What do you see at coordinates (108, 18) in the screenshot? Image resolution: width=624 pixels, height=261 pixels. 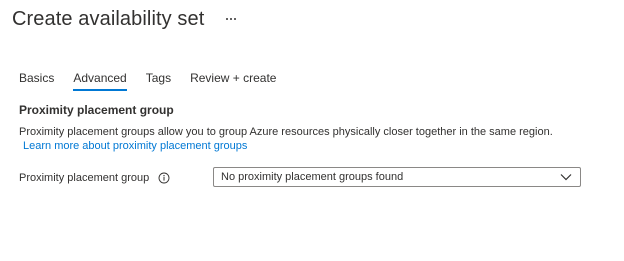 I see `page-title: Create availability set` at bounding box center [108, 18].